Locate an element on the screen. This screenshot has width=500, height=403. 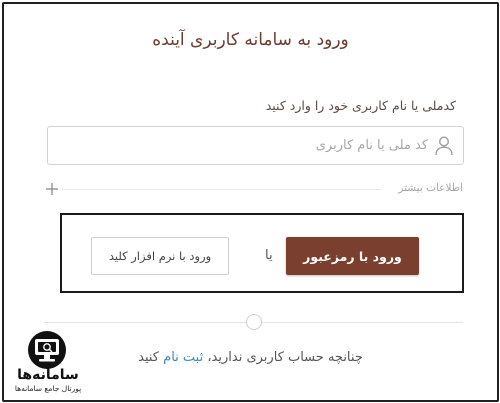
username-field is located at coordinates (255, 145).